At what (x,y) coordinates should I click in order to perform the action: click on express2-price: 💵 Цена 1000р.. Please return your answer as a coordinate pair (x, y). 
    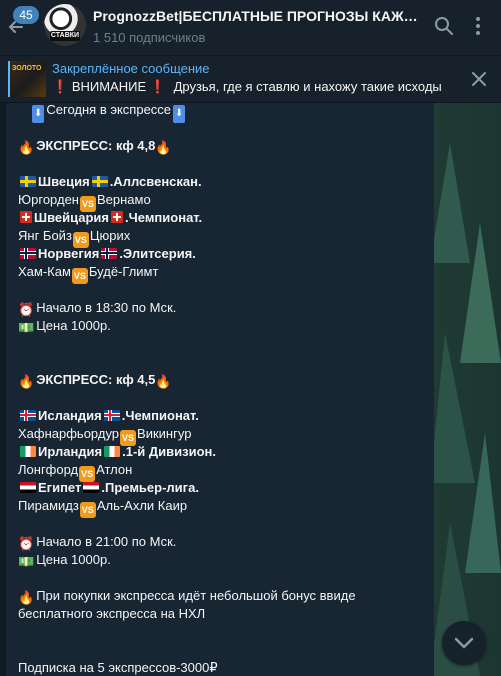
    Looking at the image, I should click on (64, 561).